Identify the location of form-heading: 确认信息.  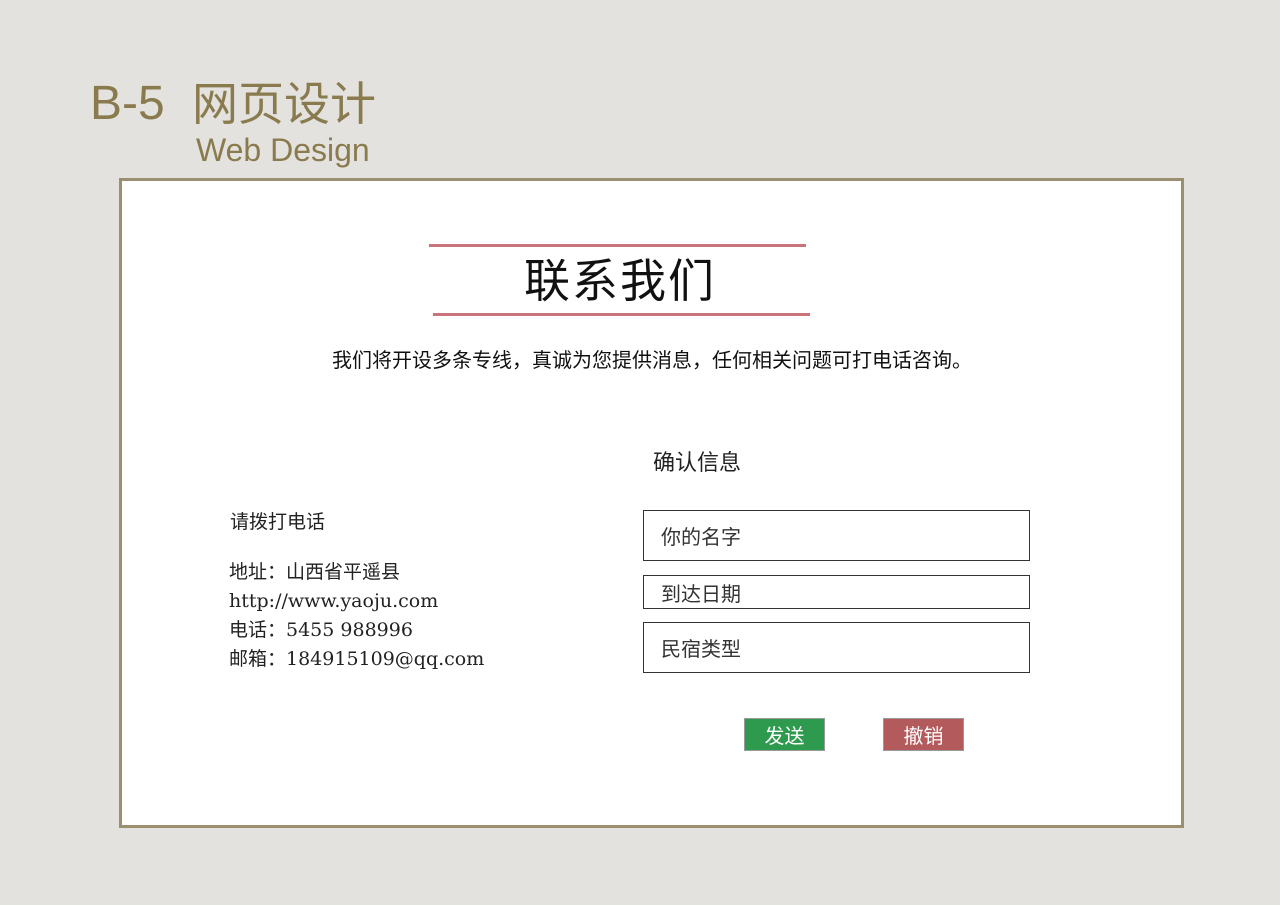
(697, 463).